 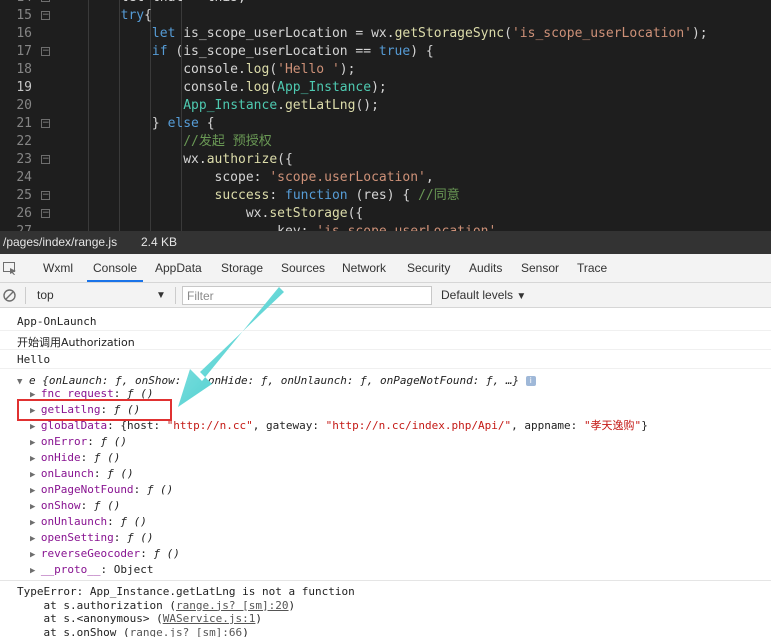 I want to click on arrow-icon, so click(x=231, y=347).